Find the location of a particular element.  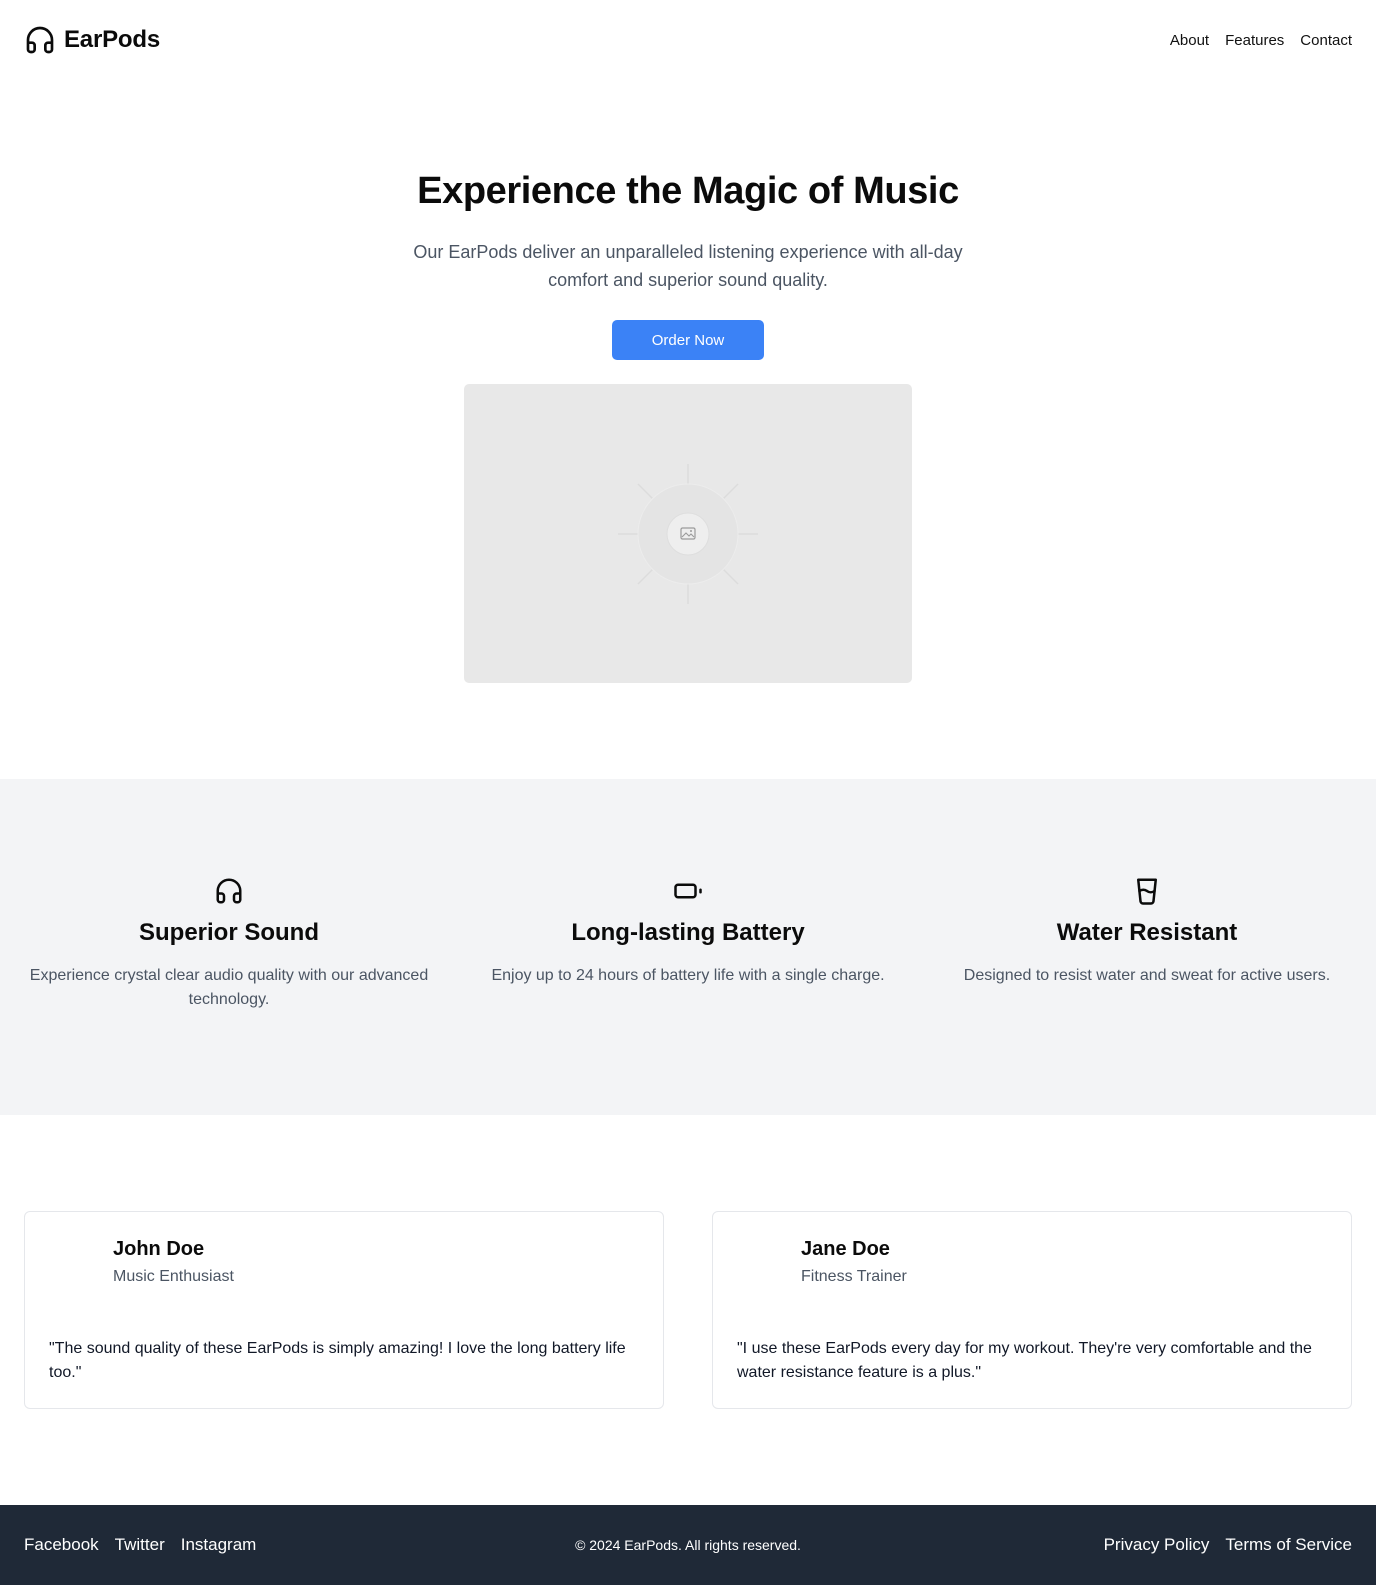

social-links: Facebook Twitter Instagram is located at coordinates (140, 1545).